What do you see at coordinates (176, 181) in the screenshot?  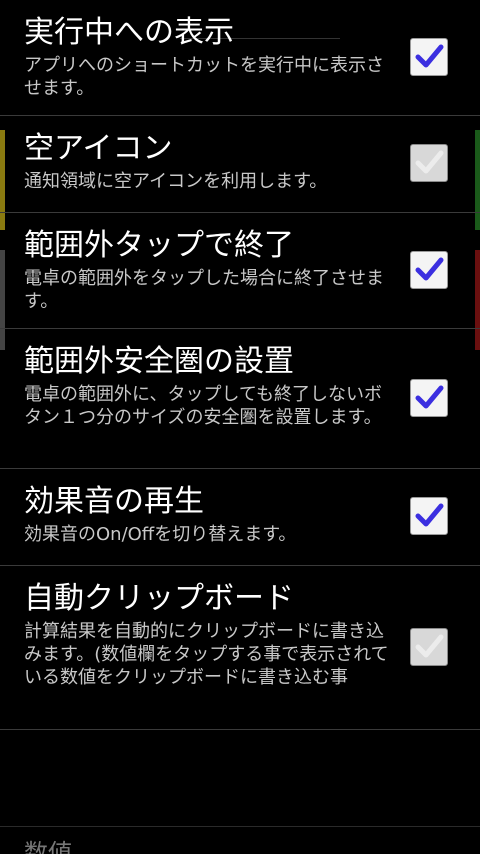 I see `pref-summary: 通知領域に空アイコンを利用します。` at bounding box center [176, 181].